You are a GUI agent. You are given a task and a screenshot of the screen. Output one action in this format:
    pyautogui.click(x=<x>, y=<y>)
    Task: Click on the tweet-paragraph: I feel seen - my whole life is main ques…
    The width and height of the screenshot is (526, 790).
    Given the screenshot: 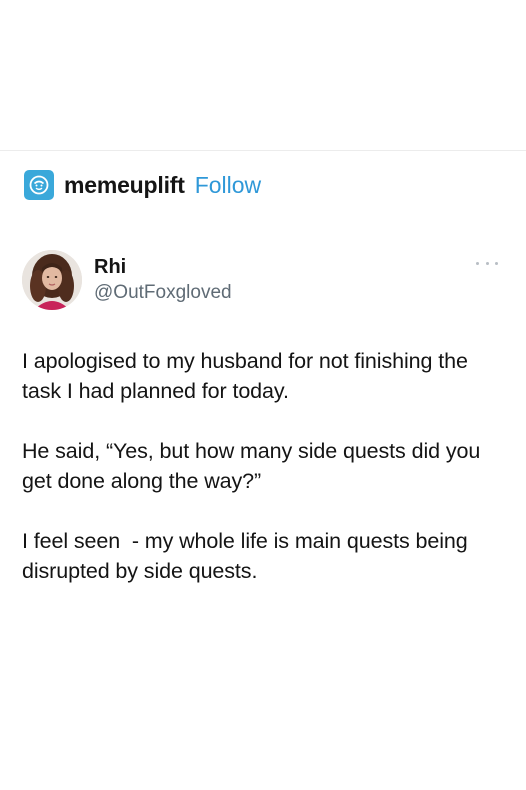 What is the action you would take?
    pyautogui.click(x=248, y=556)
    